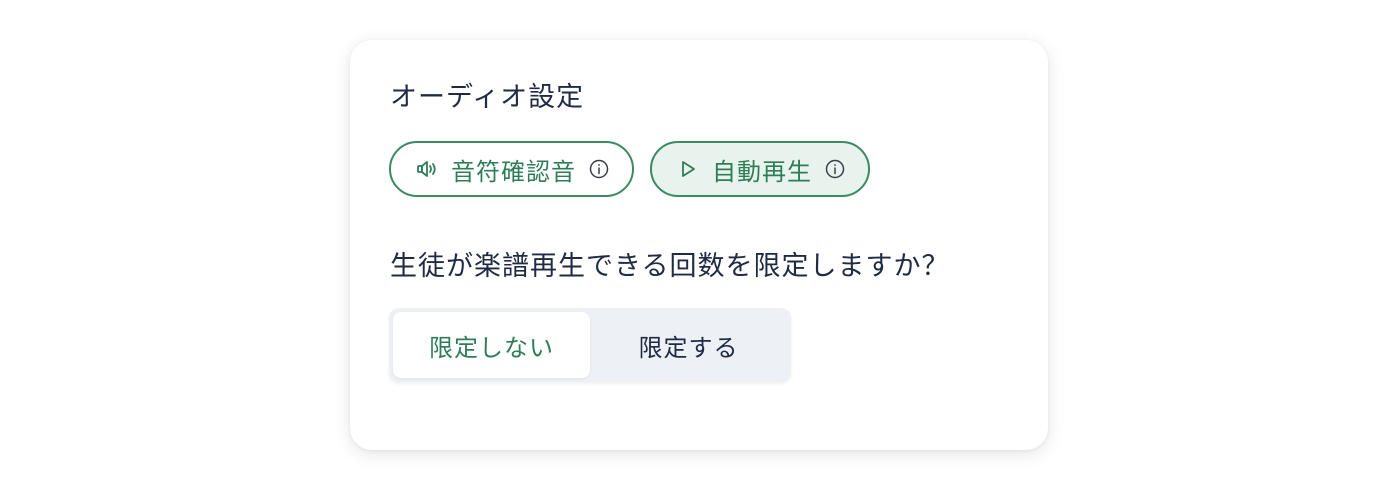 The width and height of the screenshot is (1400, 492). Describe the element at coordinates (513, 171) in the screenshot. I see `note-confirm-sound-label: 音符確認音` at that location.